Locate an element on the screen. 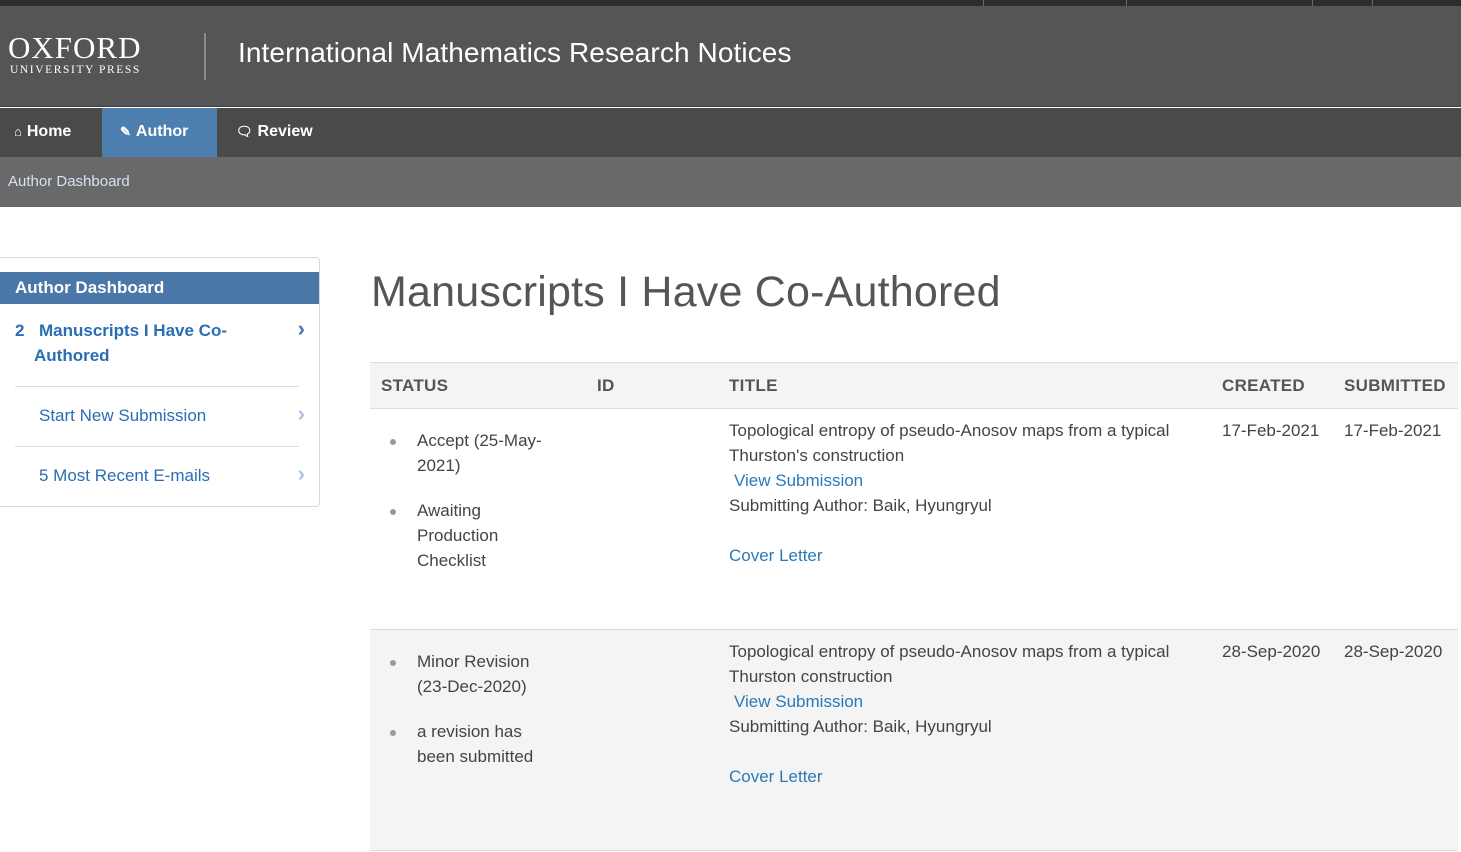  table-header: STATUS ID TITLE CREATED SUBMITTED is located at coordinates (914, 385).